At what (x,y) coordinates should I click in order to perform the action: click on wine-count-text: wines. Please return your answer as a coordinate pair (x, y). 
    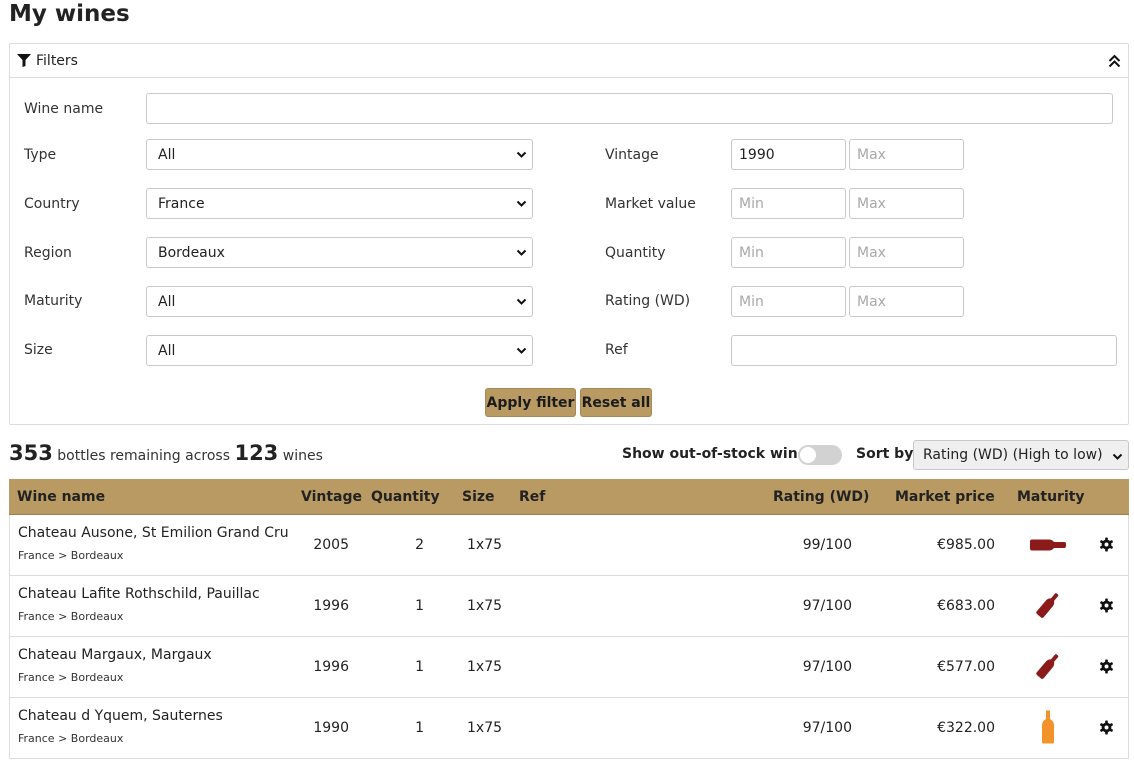
    Looking at the image, I should click on (302, 456).